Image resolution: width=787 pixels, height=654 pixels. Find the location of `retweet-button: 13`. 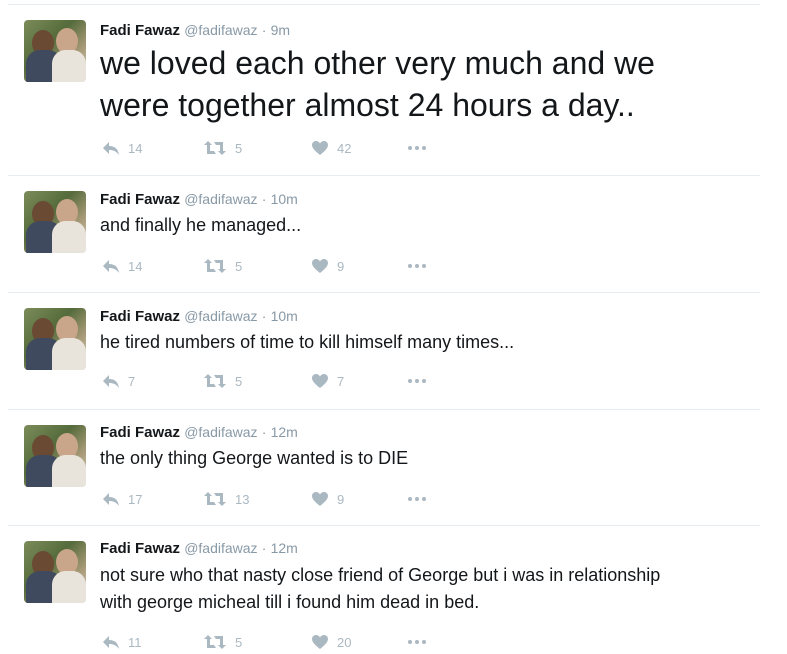

retweet-button: 13 is located at coordinates (226, 499).